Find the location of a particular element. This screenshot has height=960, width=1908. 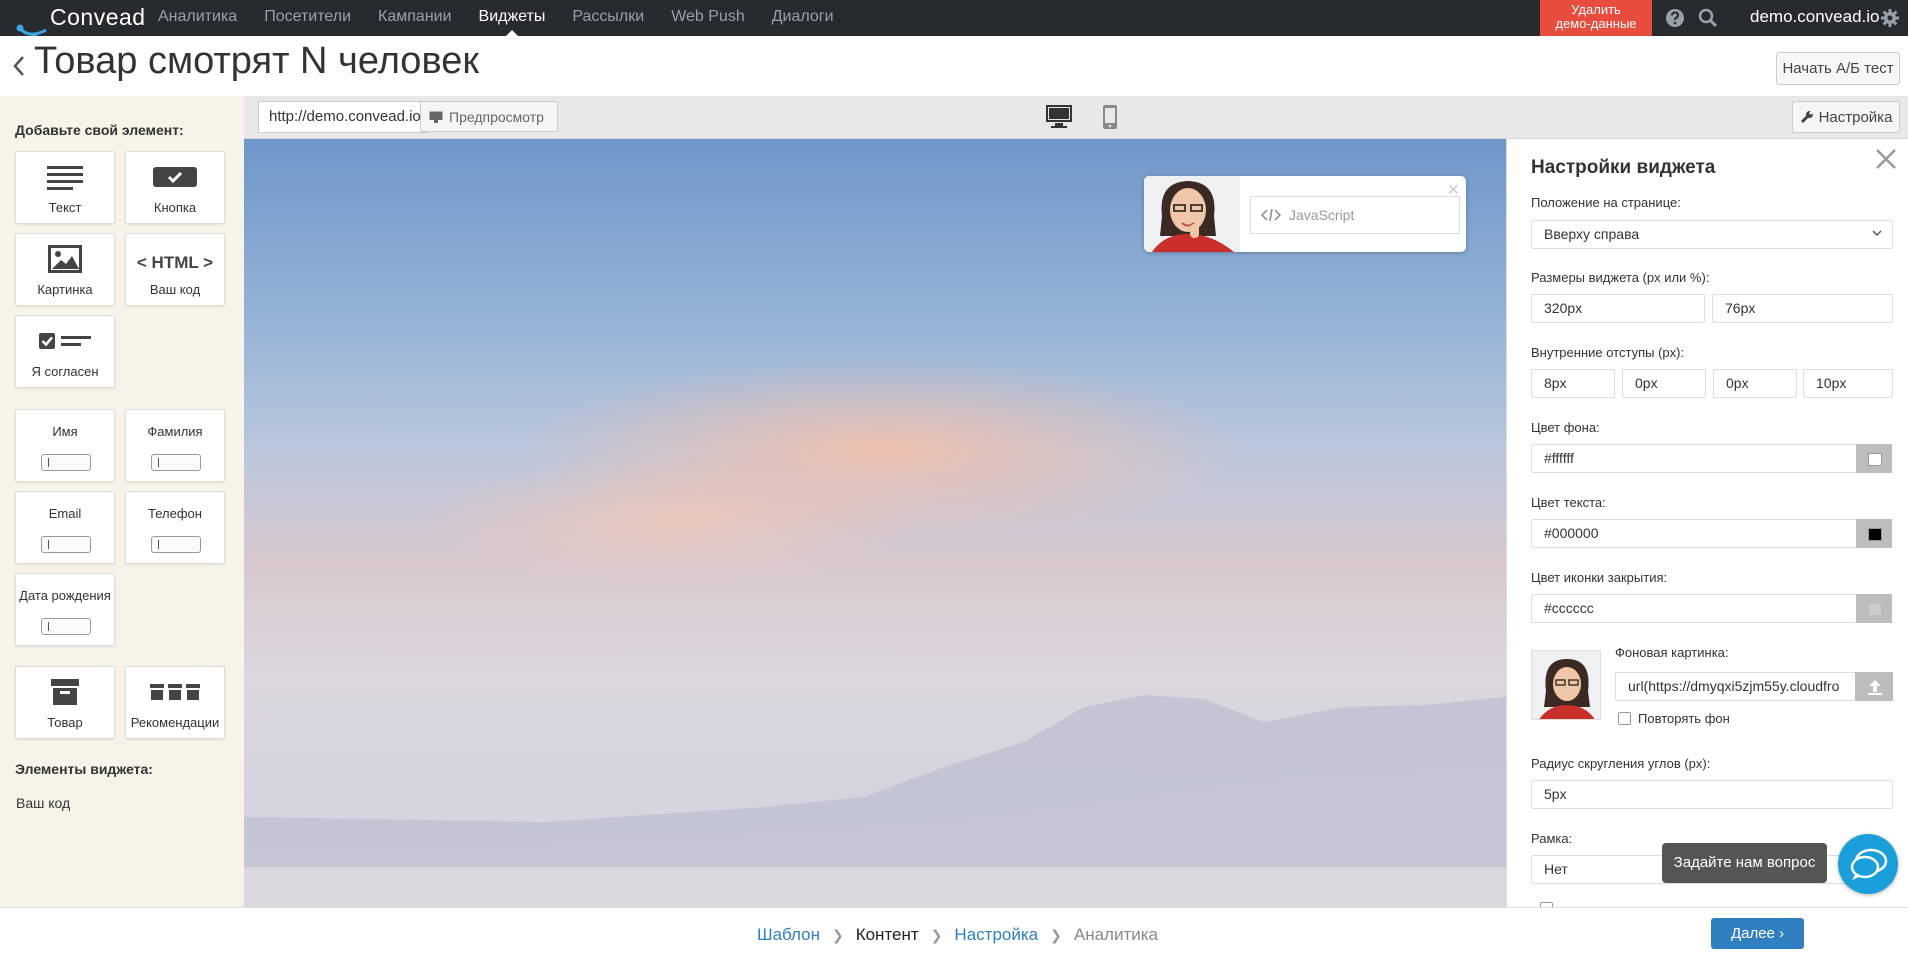

palette-tile-recommendations: Рекомендации is located at coordinates (175, 702).